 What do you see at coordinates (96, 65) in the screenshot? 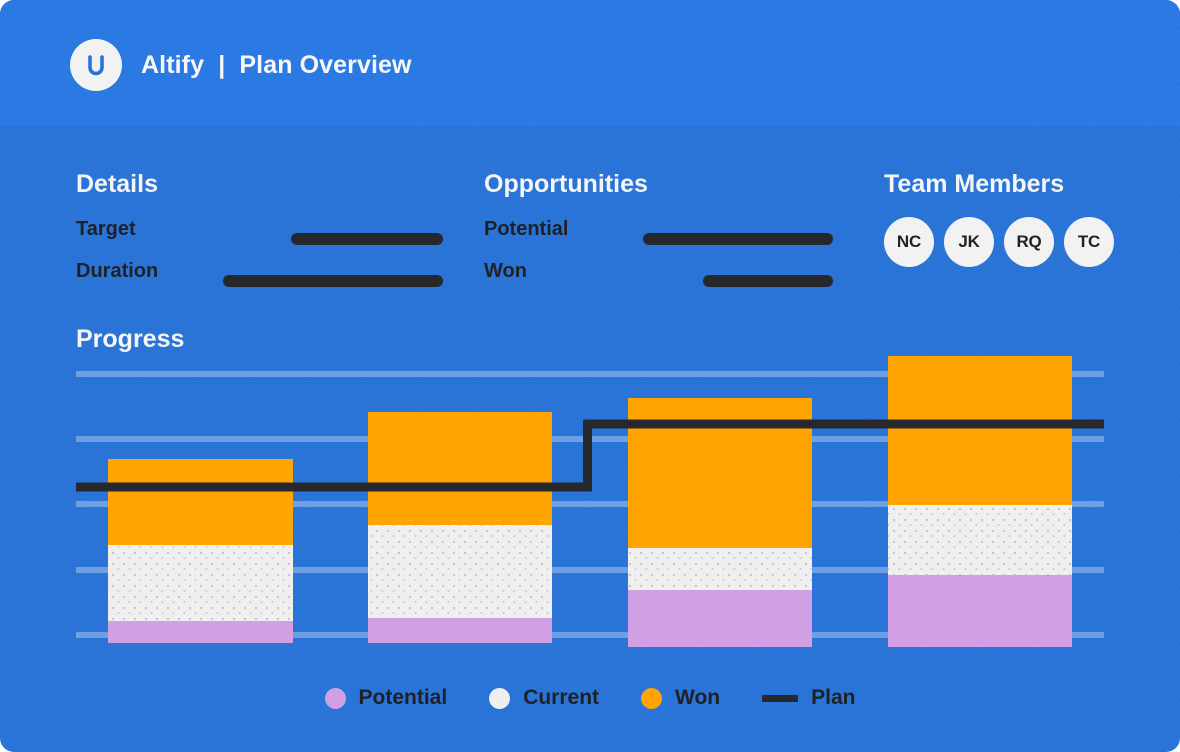
I see `altify-logo-icon` at bounding box center [96, 65].